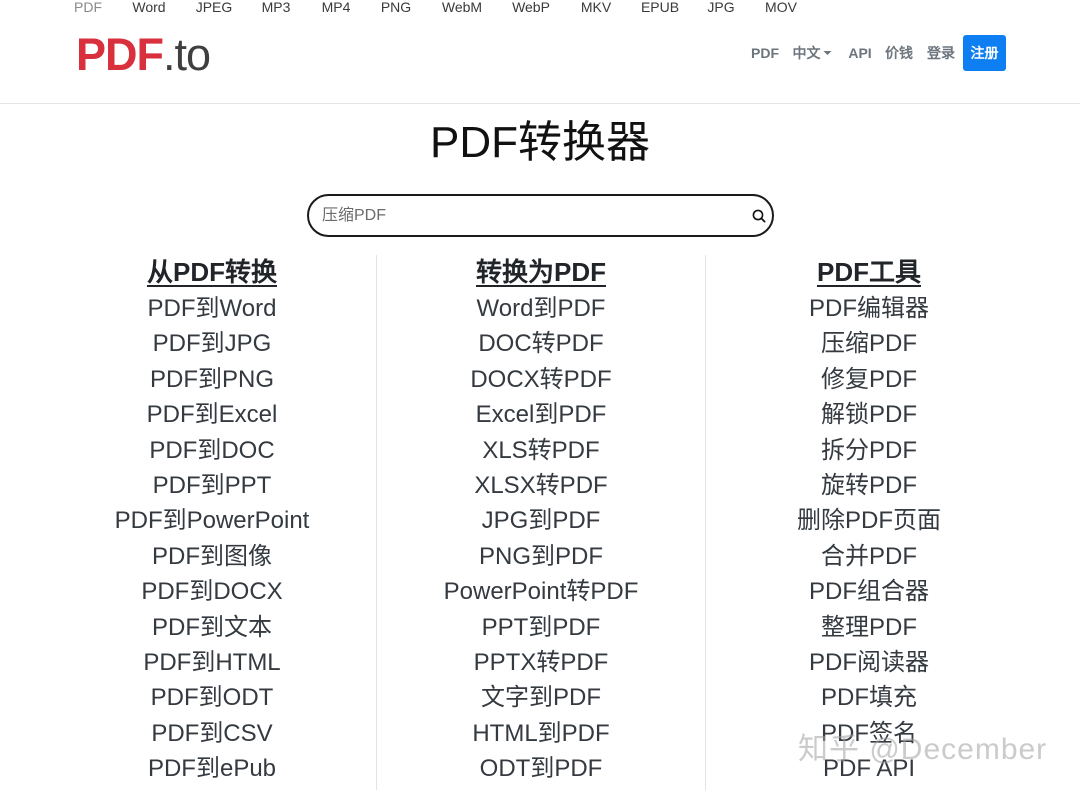 The width and height of the screenshot is (1080, 790). I want to click on site-logo: PDF.to, so click(143, 54).